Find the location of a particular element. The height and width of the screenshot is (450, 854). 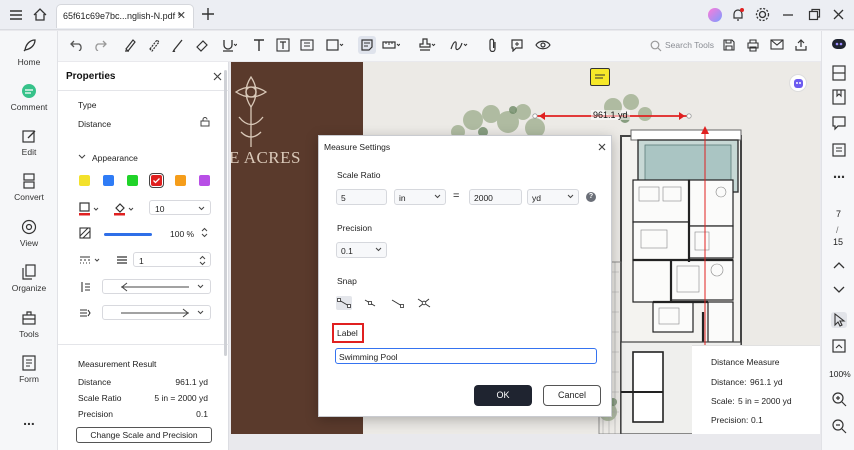

email-icon is located at coordinates (777, 45).